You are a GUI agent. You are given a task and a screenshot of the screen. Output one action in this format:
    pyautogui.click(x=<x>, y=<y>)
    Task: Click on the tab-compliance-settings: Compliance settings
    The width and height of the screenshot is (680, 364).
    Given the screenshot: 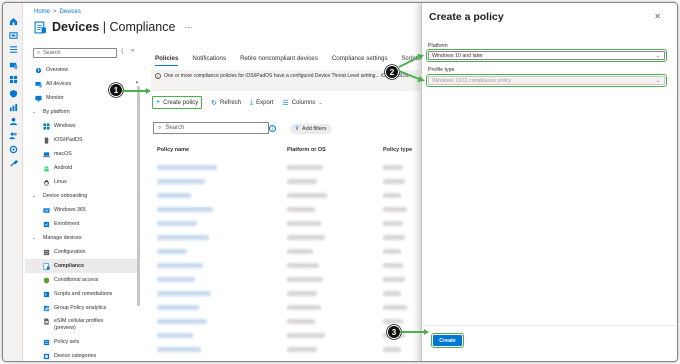 What is the action you would take?
    pyautogui.click(x=360, y=60)
    